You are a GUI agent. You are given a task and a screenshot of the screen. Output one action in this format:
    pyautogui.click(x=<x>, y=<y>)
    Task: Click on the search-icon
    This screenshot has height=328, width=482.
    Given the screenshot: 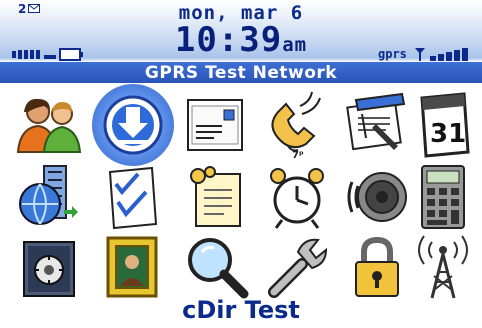 What is the action you would take?
    pyautogui.click(x=218, y=268)
    